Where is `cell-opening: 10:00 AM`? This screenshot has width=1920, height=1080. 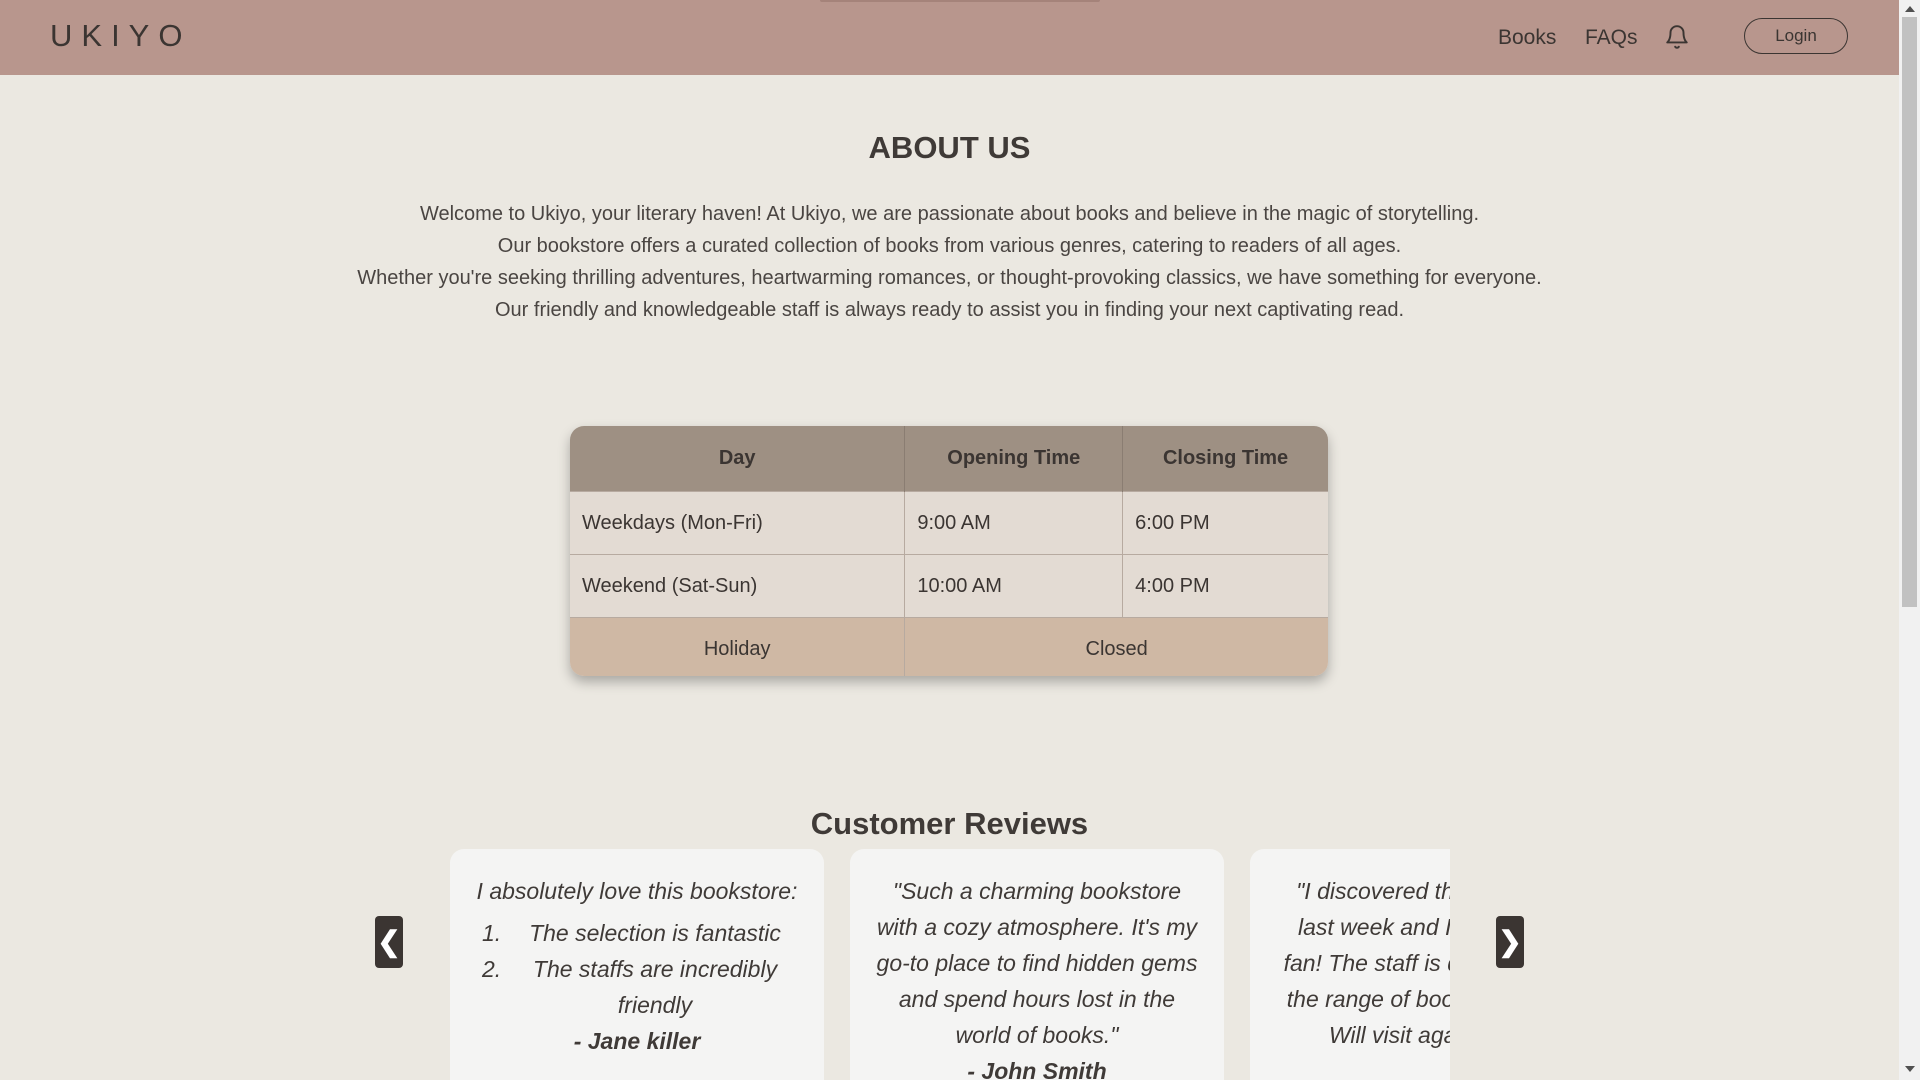 cell-opening: 10:00 AM is located at coordinates (1014, 586).